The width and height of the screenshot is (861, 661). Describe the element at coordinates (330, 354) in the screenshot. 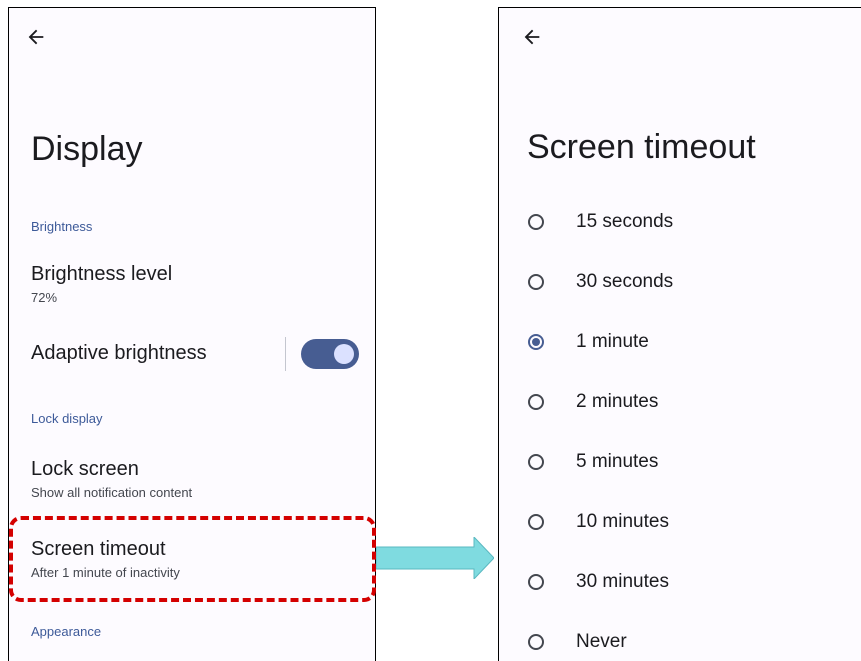

I see `adaptive-brightness-toggle` at that location.